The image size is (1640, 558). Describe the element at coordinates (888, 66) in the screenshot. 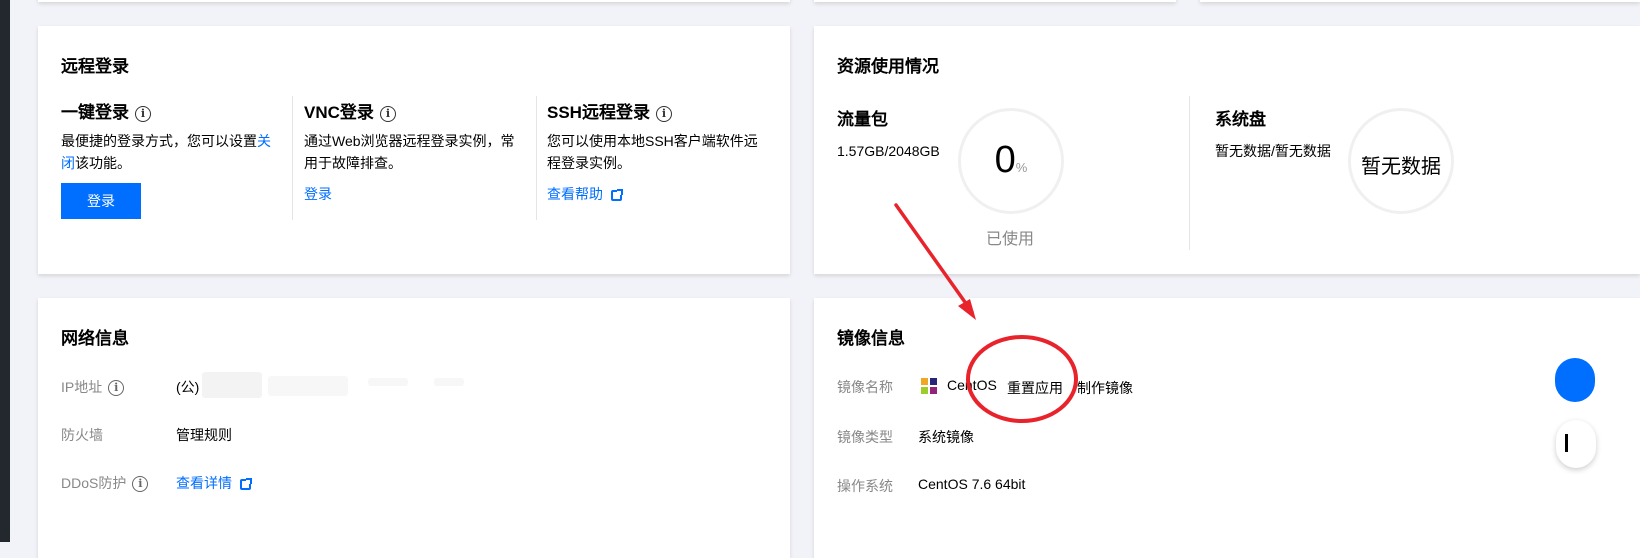

I see `resource-usage-title: 资源使用情况` at that location.